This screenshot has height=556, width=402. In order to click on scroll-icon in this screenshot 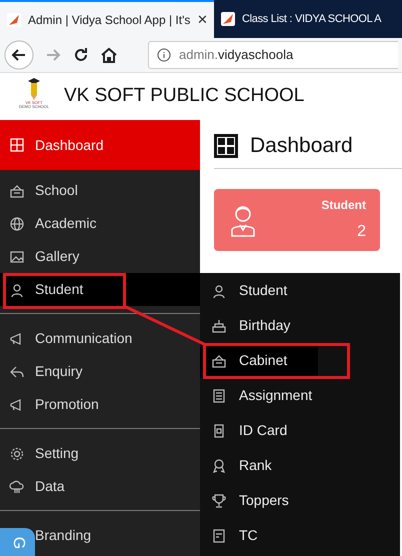, I will do `click(219, 536)`.